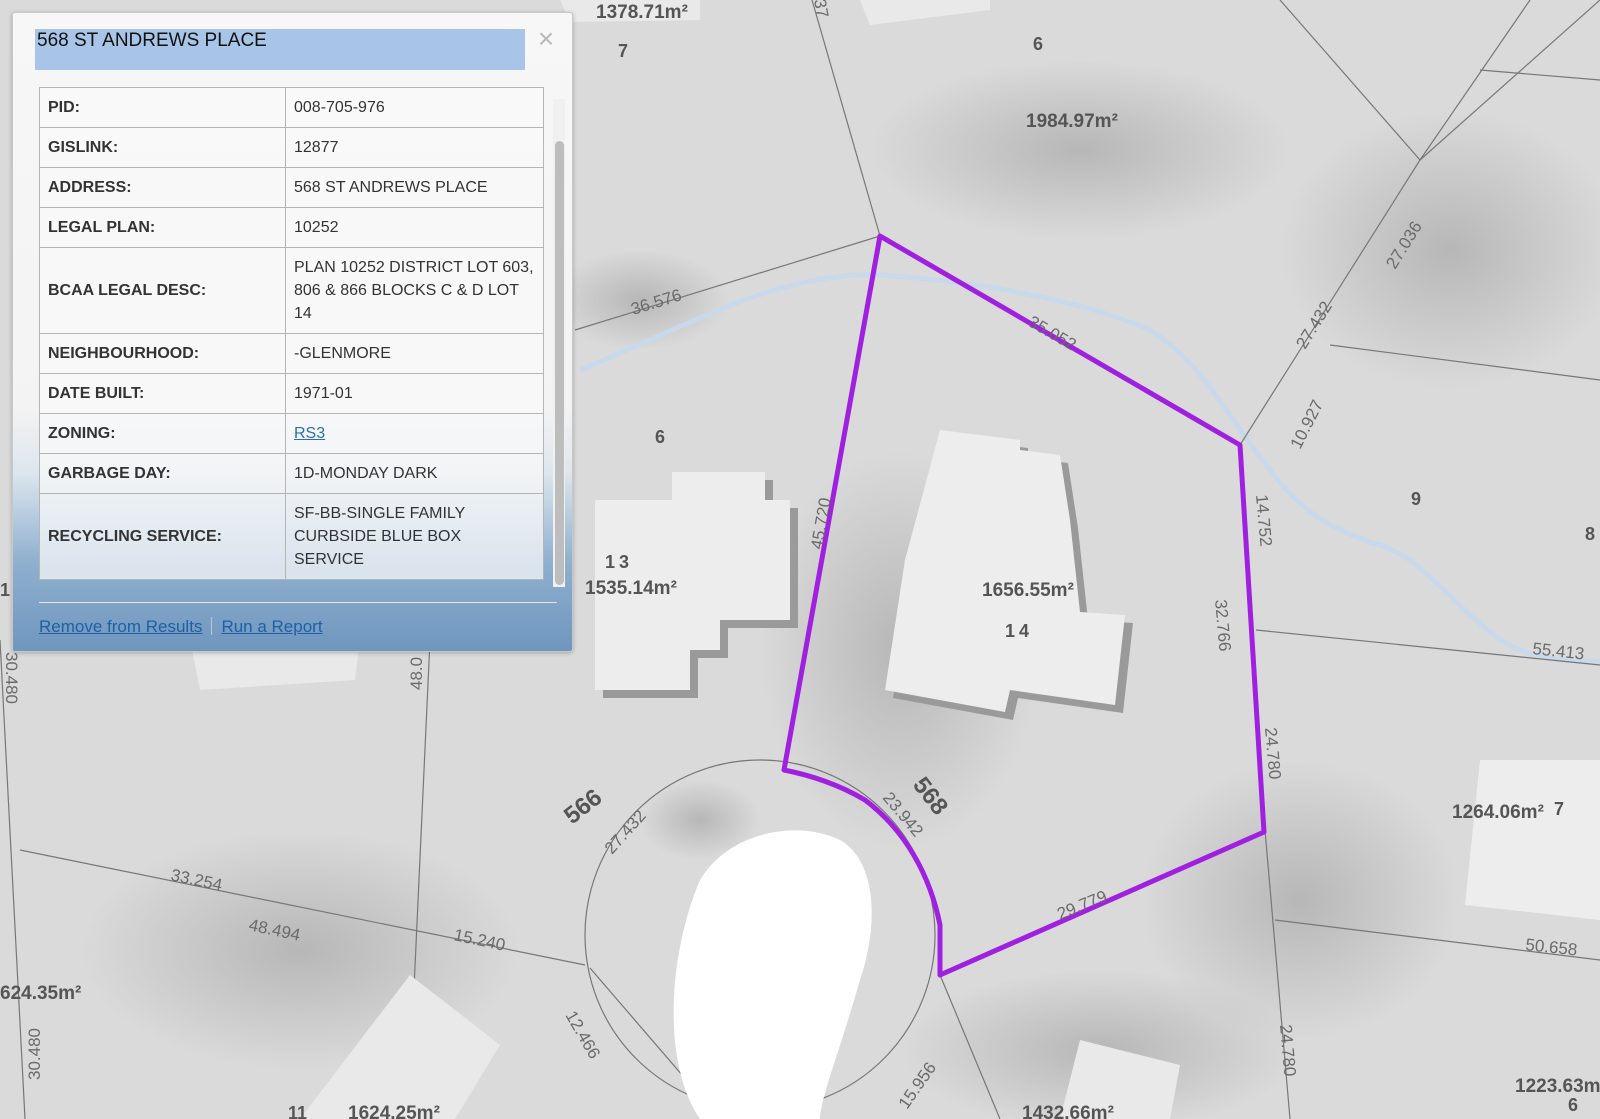  I want to click on attribute-label: DATE BUILT:, so click(162, 393).